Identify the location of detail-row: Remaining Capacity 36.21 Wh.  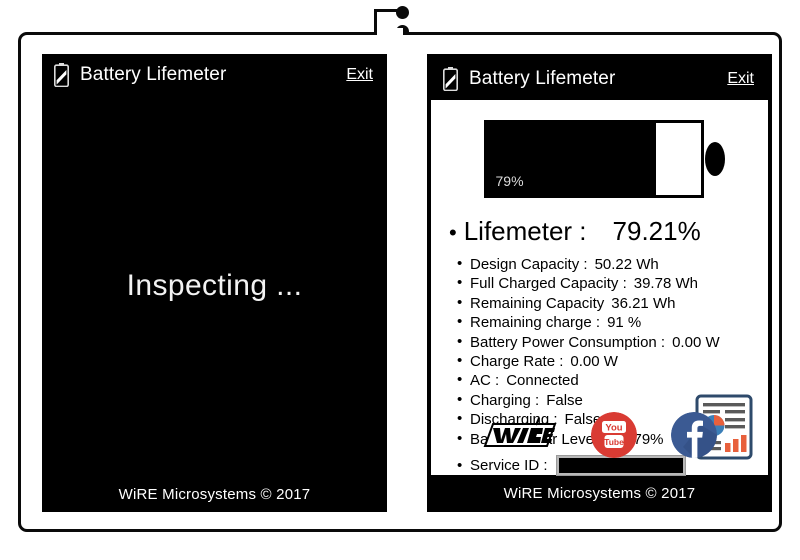
(612, 303).